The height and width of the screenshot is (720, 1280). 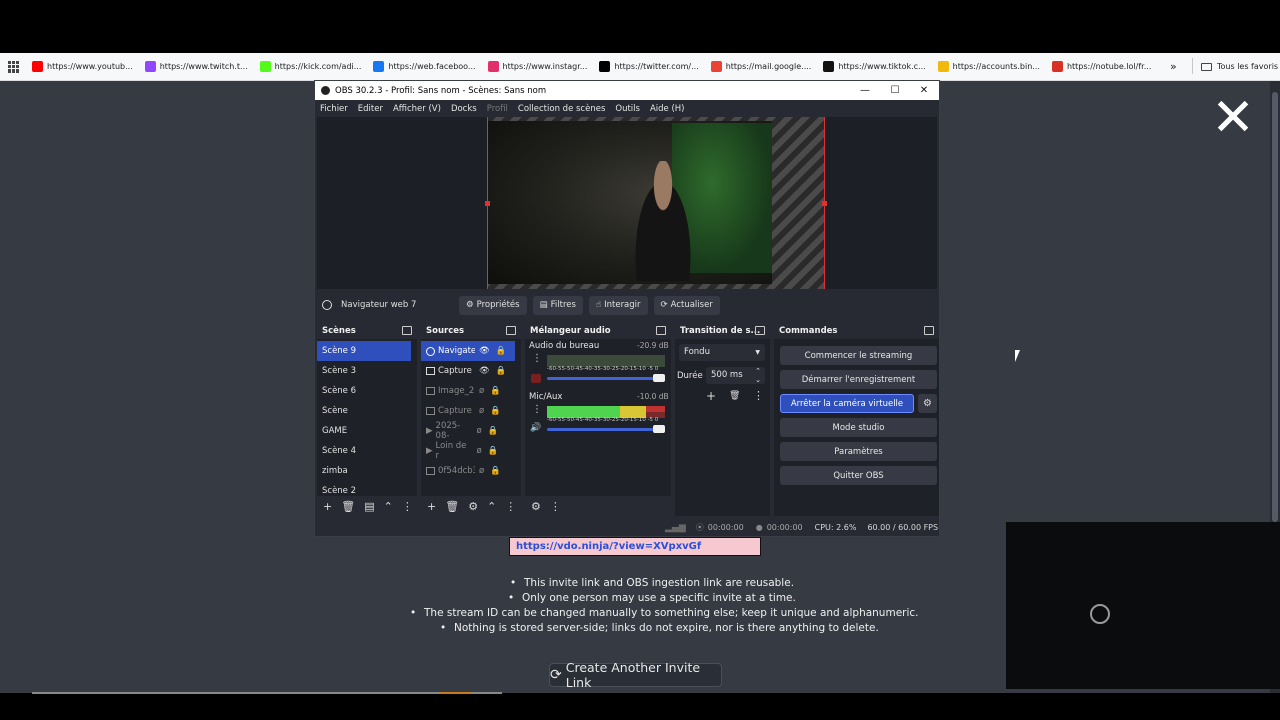 What do you see at coordinates (468, 371) in the screenshot?
I see `source-item: Capture 👁 🔒` at bounding box center [468, 371].